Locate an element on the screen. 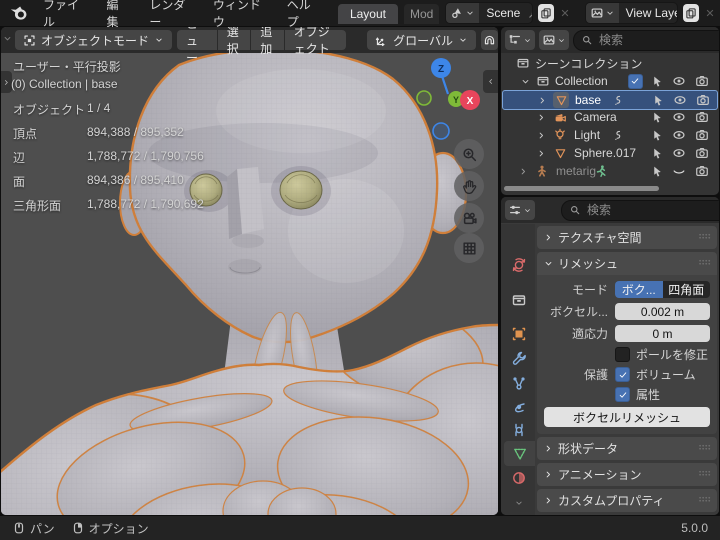 This screenshot has height=540, width=720. gizmo-axis-y-neg is located at coordinates (424, 98).